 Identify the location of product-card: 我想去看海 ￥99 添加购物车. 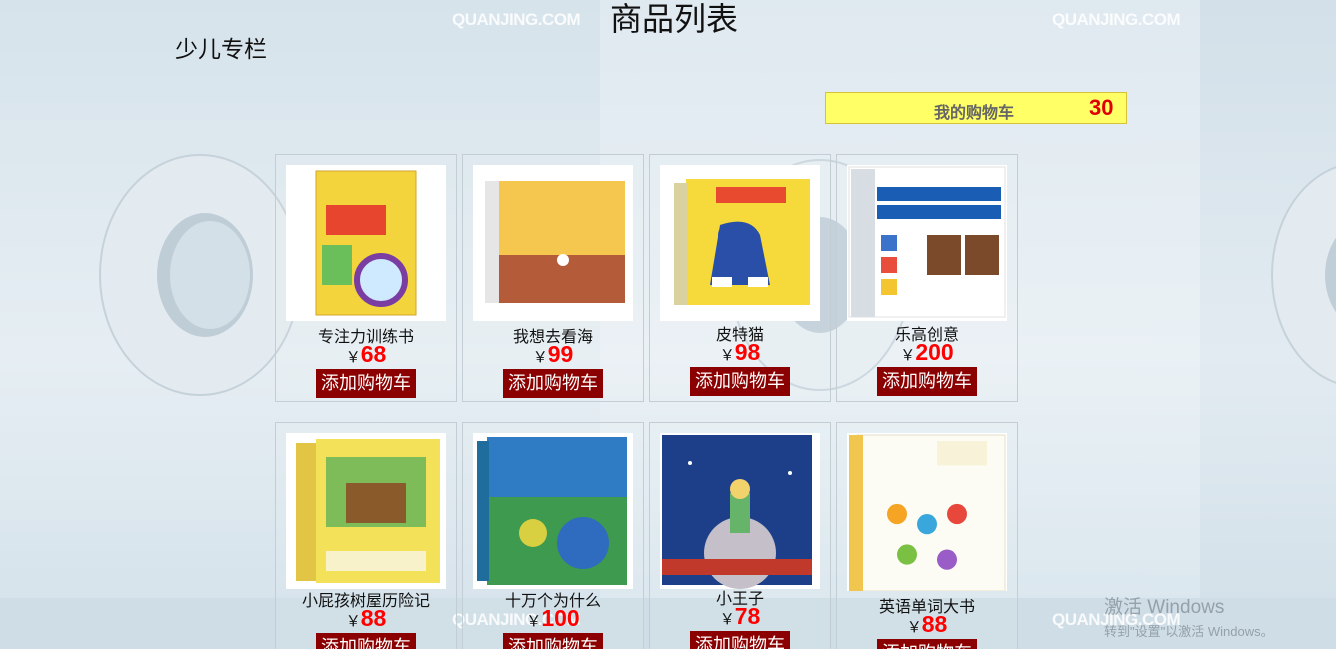
(553, 278).